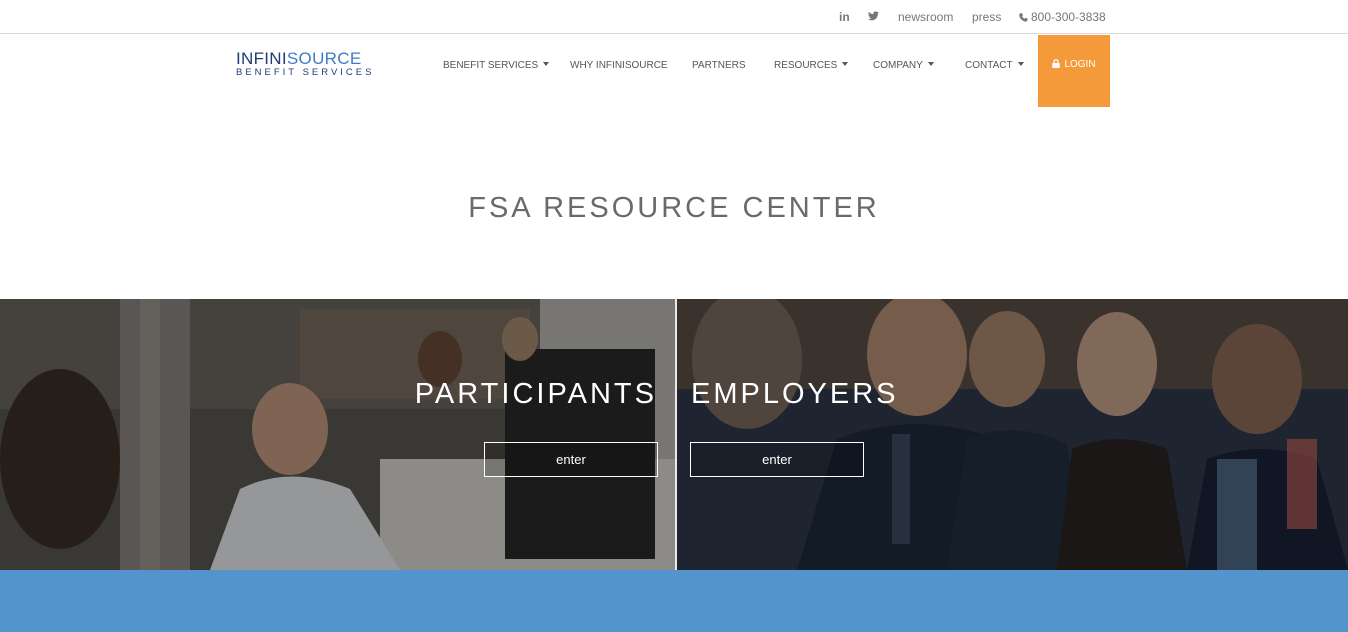 This screenshot has height=632, width=1348. Describe the element at coordinates (1074, 71) in the screenshot. I see `login-button: LOGIN` at that location.